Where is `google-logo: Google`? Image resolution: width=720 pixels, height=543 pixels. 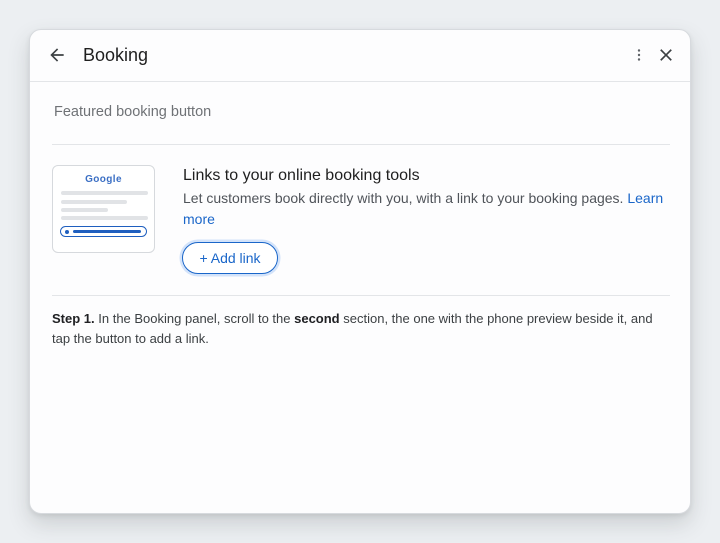
google-logo: Google is located at coordinates (103, 179).